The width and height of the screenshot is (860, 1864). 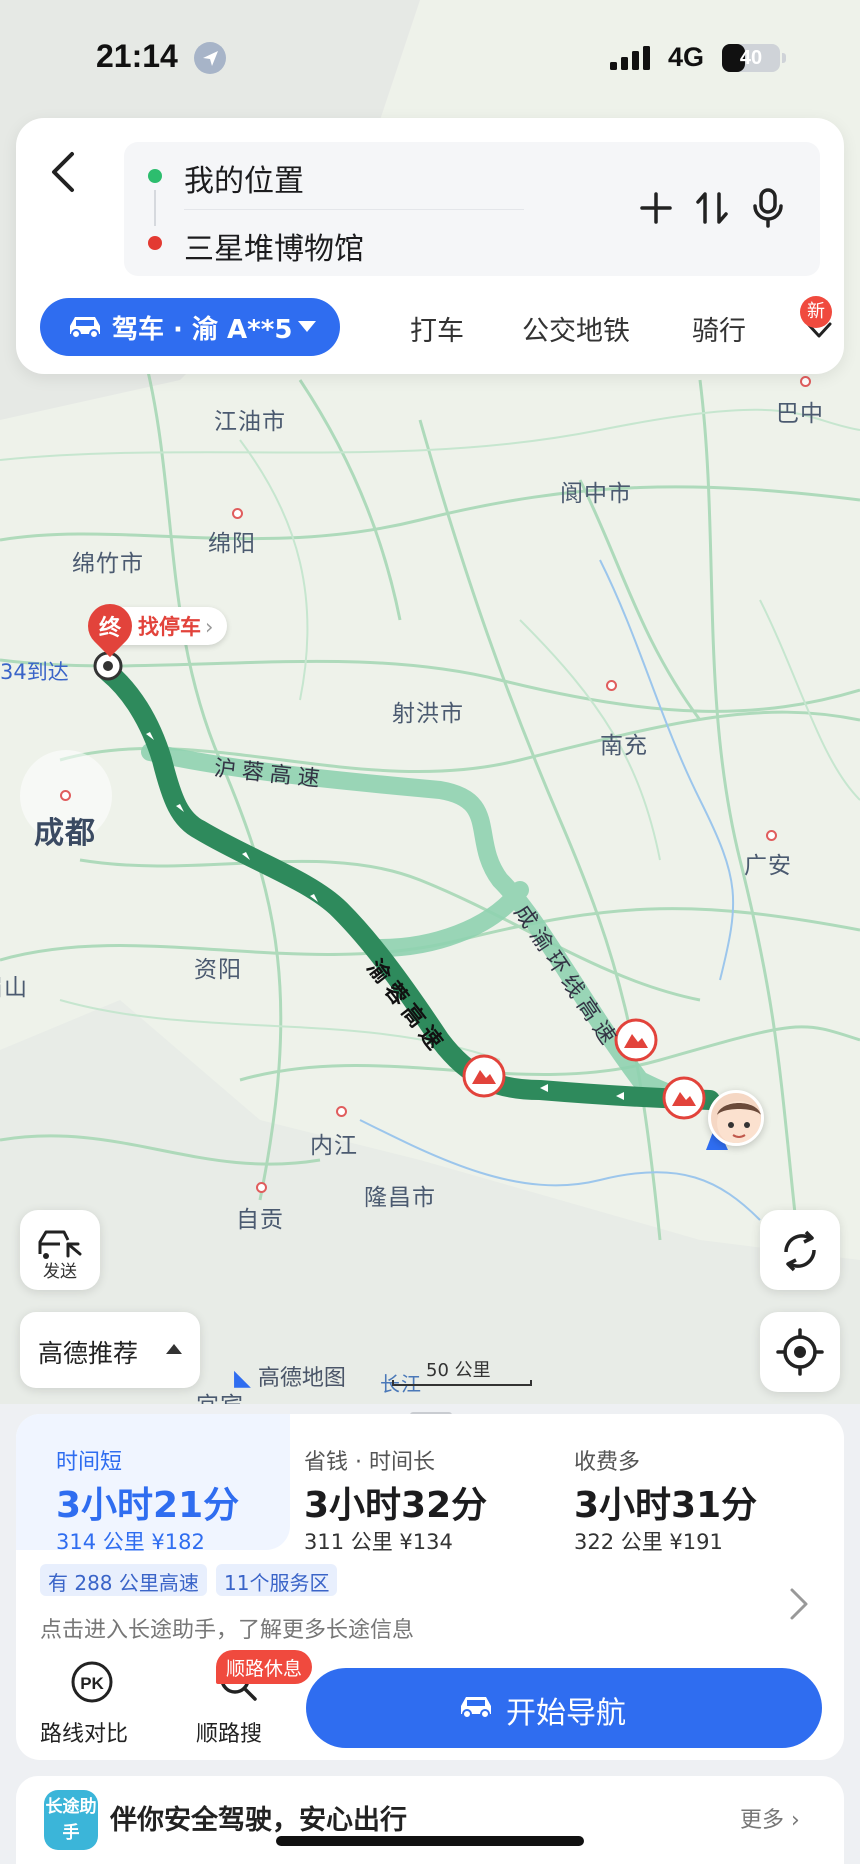 What do you see at coordinates (109, 628) in the screenshot?
I see `destination-pin-label: 终` at bounding box center [109, 628].